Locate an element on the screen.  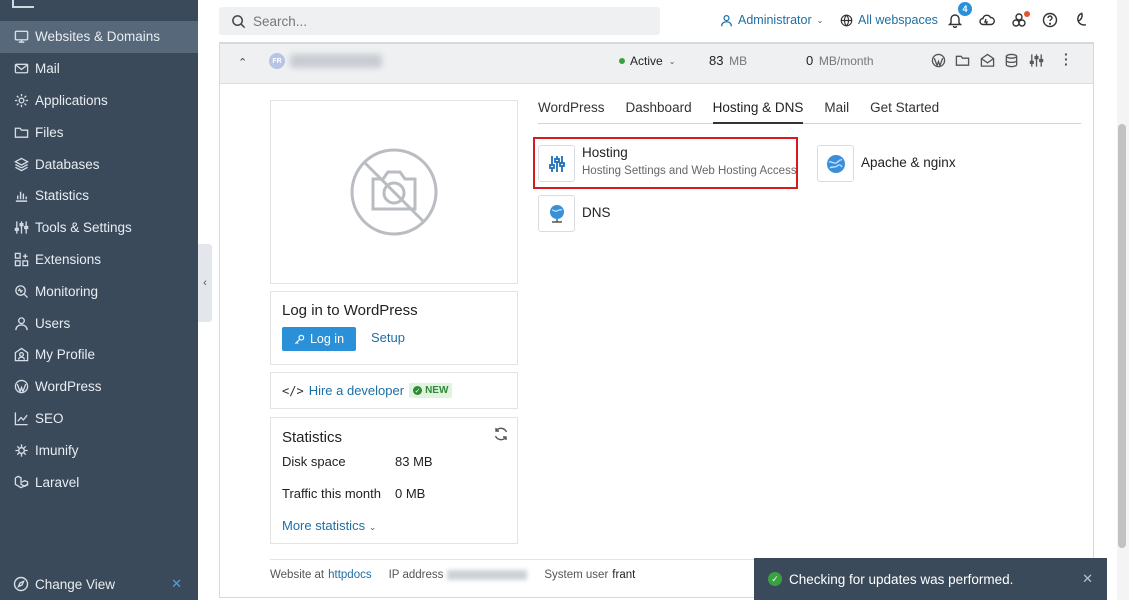
sidebar-item-my-profile: My Profile is located at coordinates (99, 355).